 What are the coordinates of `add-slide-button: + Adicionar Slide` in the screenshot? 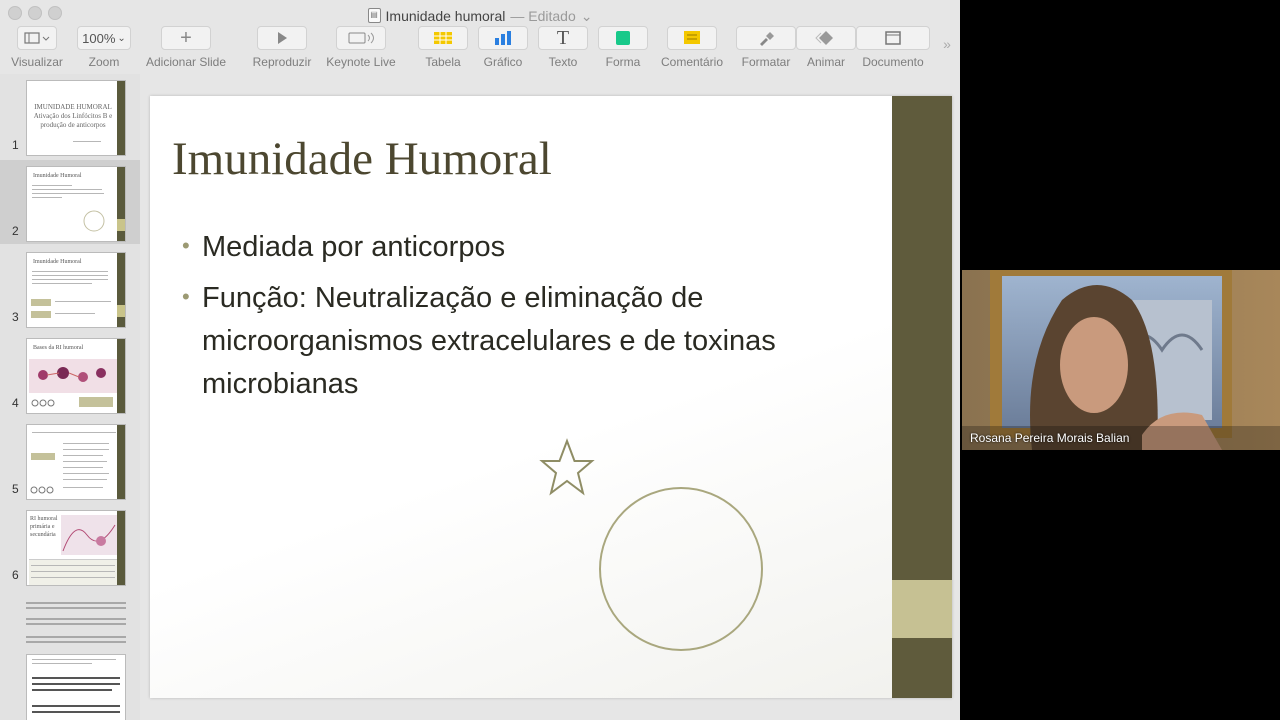 It's located at (186, 47).